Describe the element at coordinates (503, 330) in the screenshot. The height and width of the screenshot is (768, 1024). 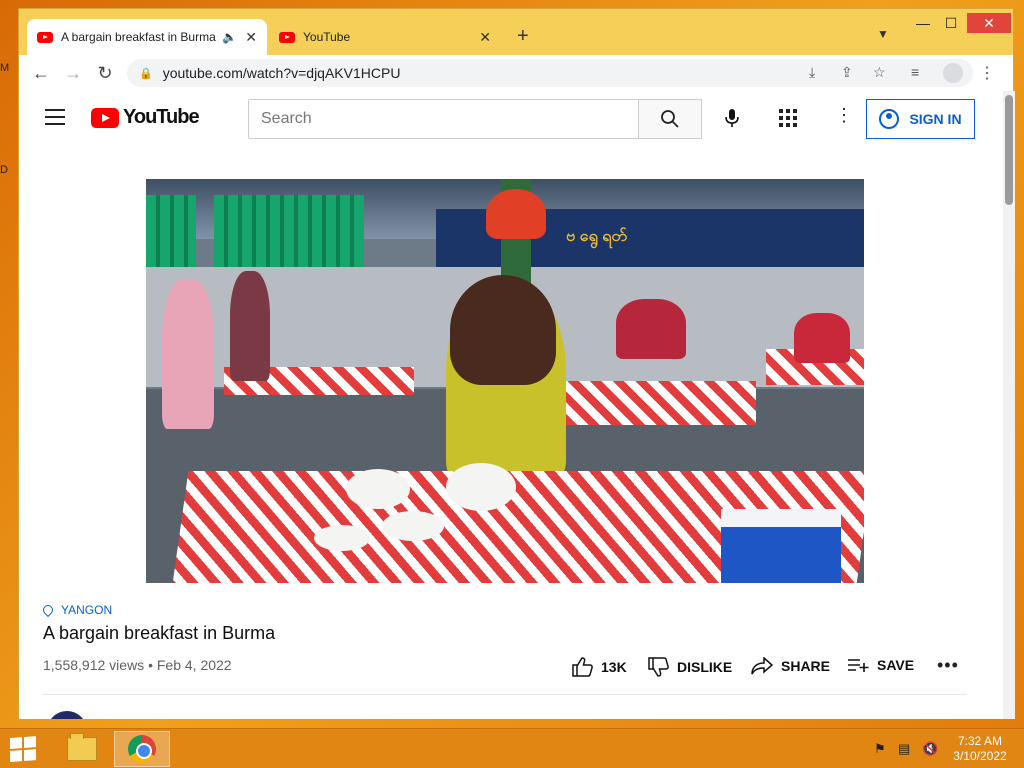
I see `video-scene-hair` at that location.